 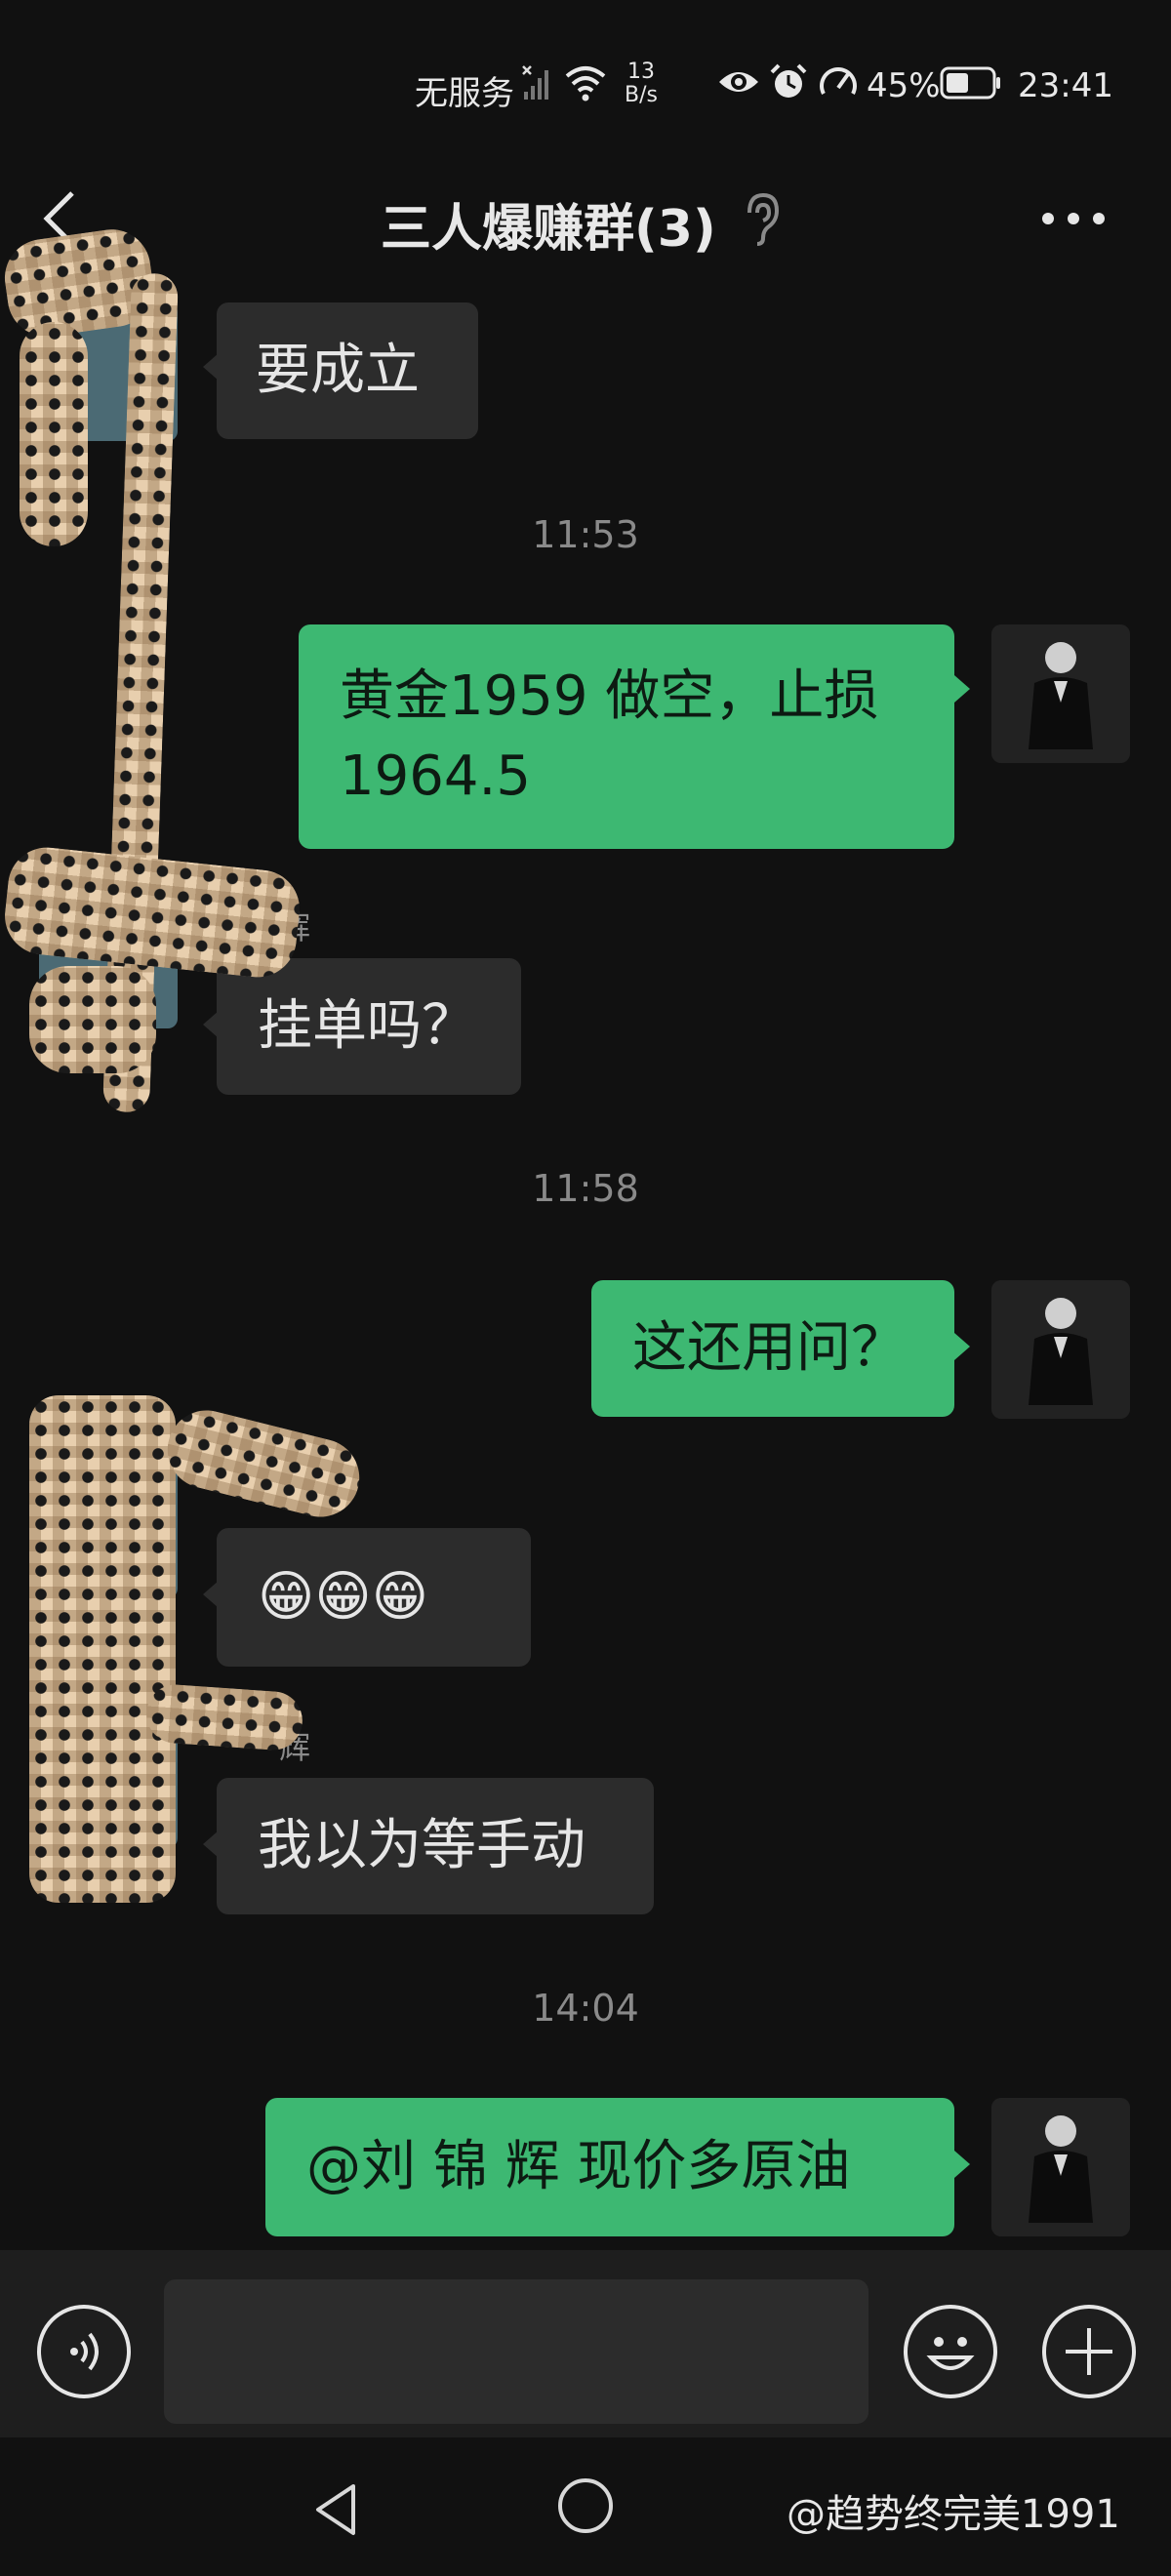 I want to click on system-nav-bar: @趋势终完美1991, so click(x=585, y=2506).